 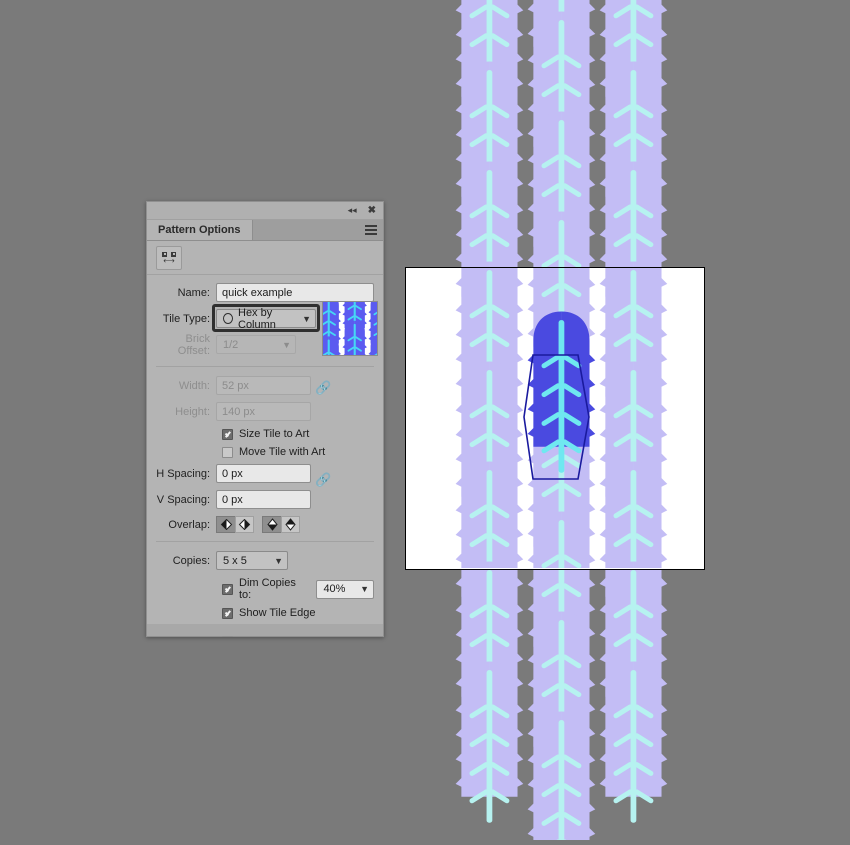 I want to click on size-tile-to-art-row: Size Tile to Art, so click(x=265, y=434).